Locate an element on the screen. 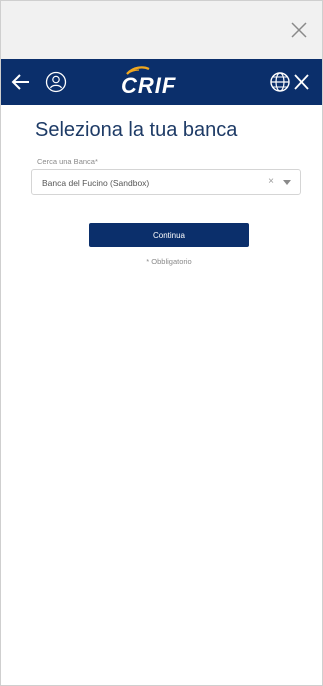 This screenshot has width=323, height=686. crif-logo: CRIF is located at coordinates (162, 82).